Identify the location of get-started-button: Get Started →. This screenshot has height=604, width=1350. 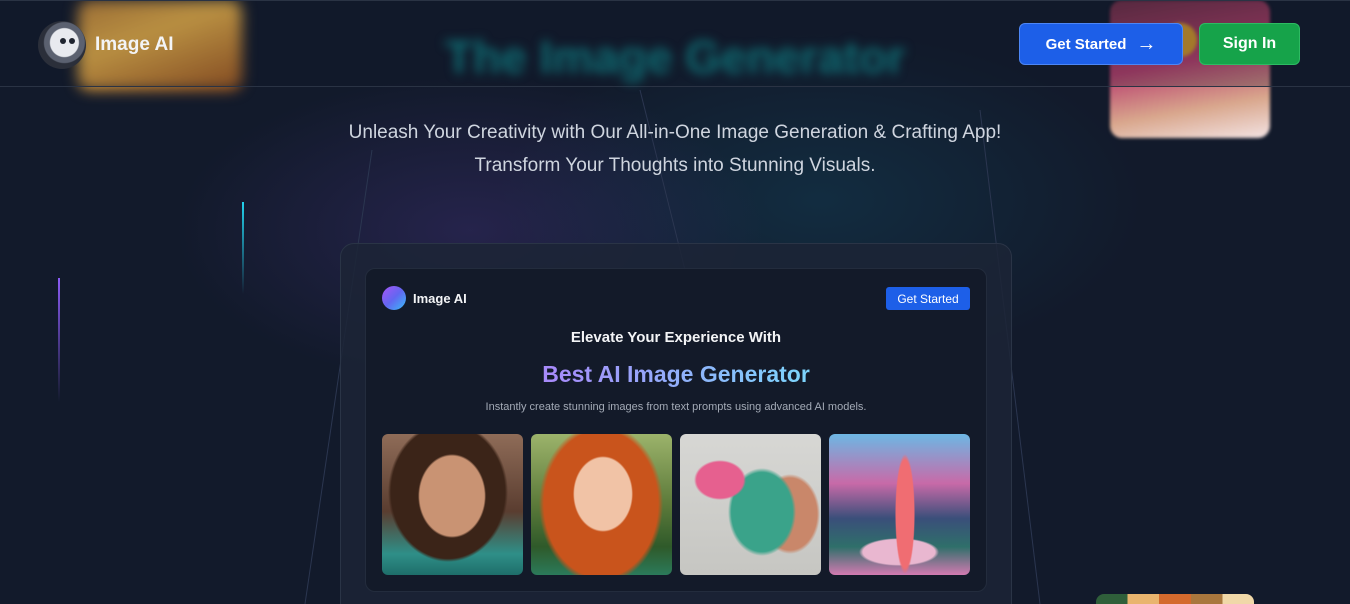
(1101, 44).